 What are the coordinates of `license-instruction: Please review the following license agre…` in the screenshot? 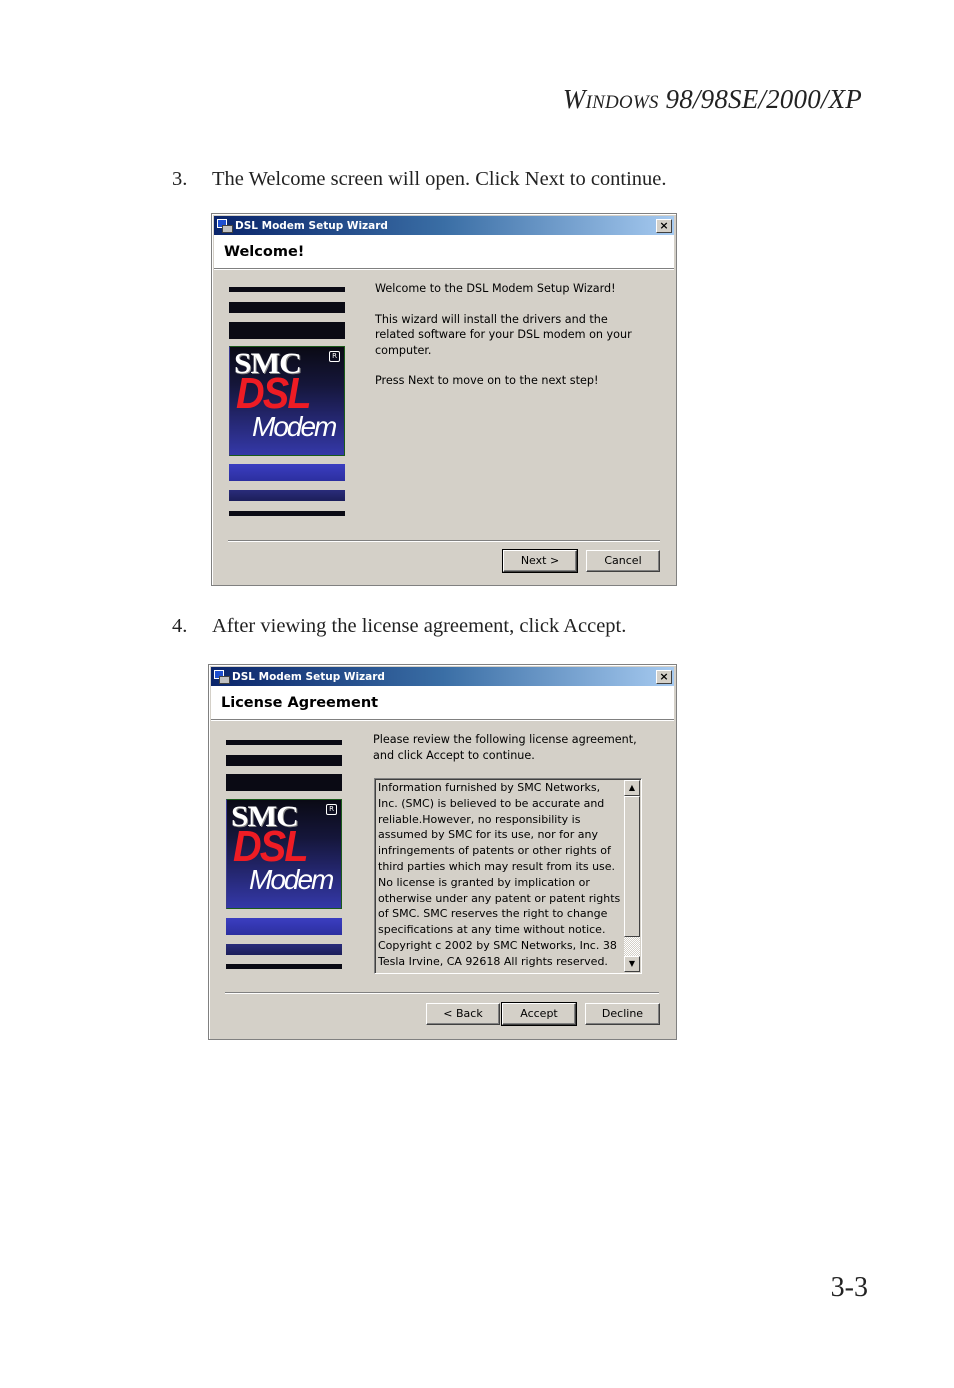 It's located at (505, 747).